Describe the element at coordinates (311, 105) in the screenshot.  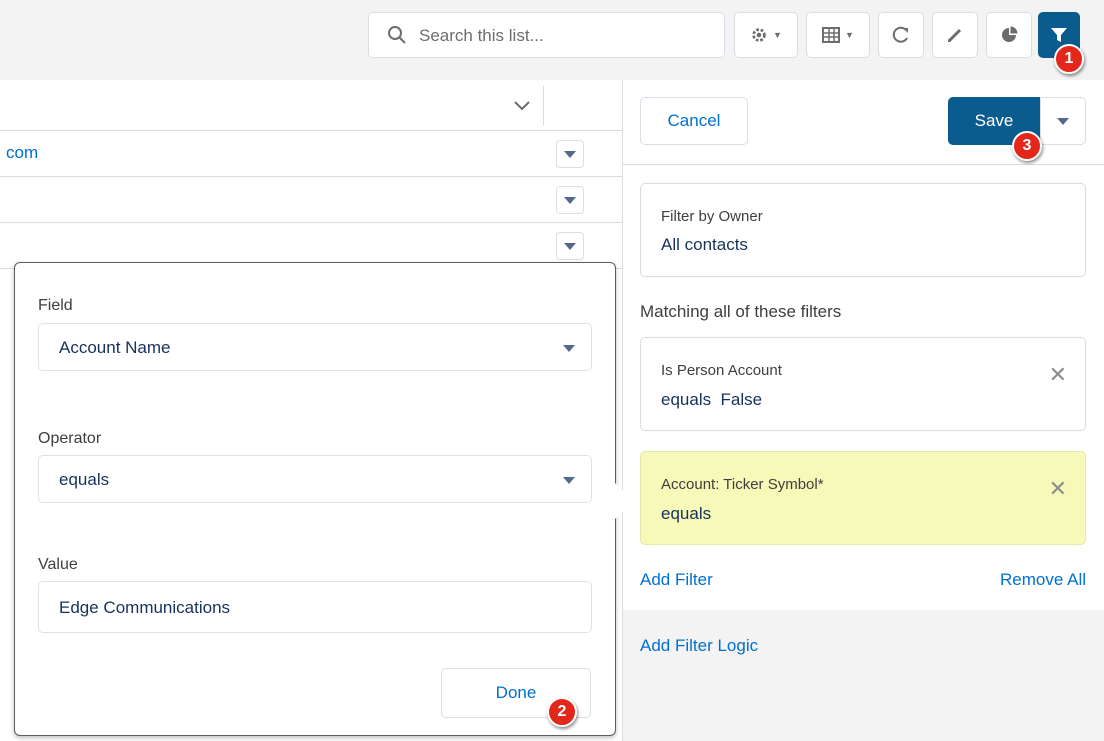
I see `table-header` at that location.